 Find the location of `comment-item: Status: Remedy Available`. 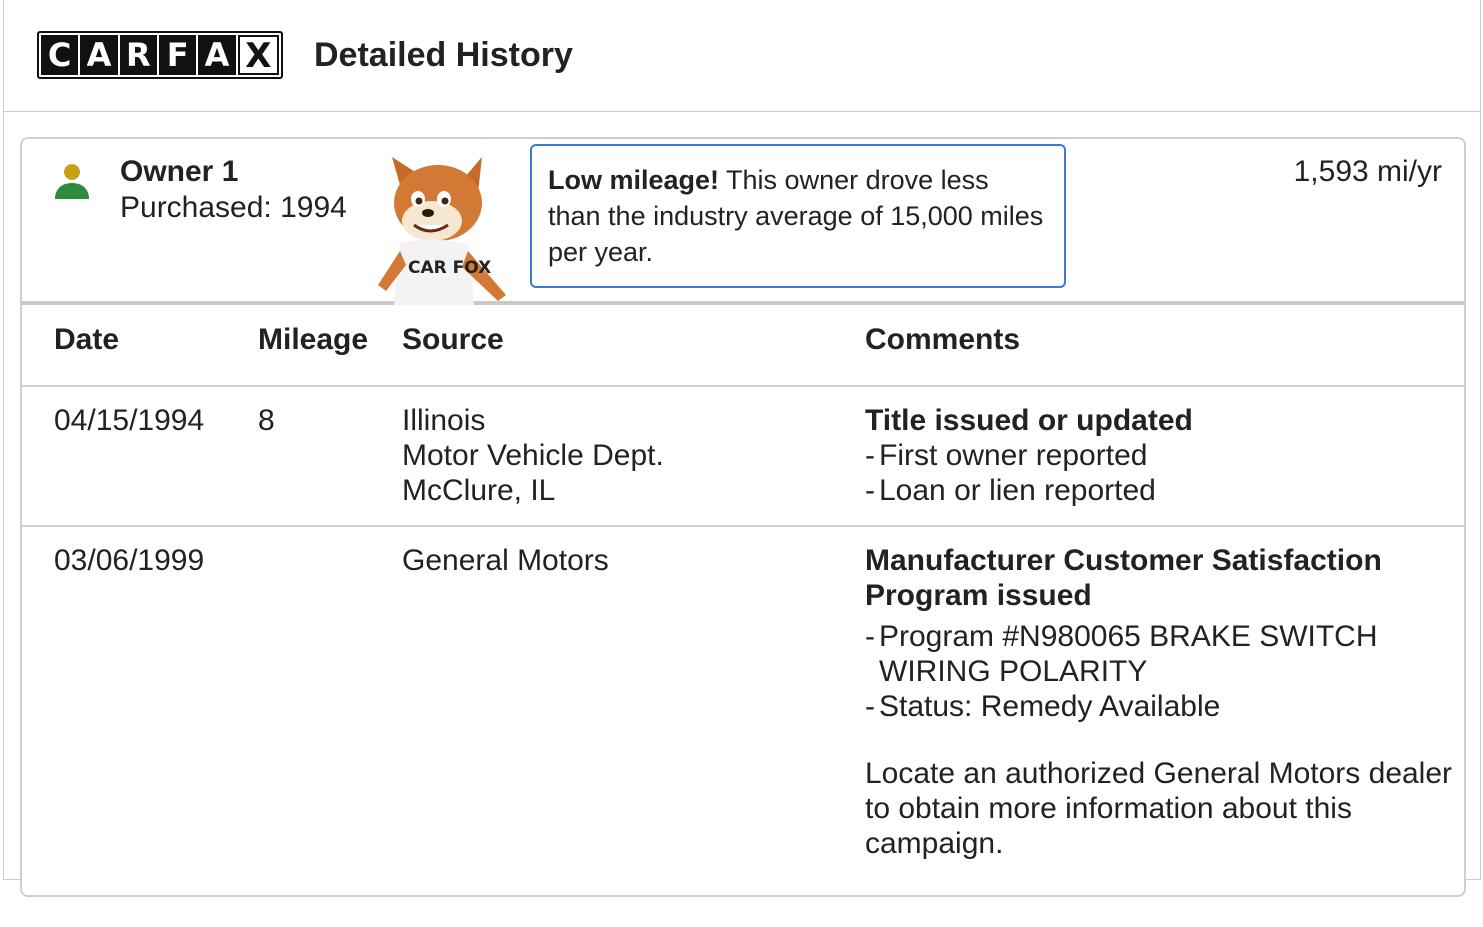

comment-item: Status: Remedy Available is located at coordinates (1160, 706).